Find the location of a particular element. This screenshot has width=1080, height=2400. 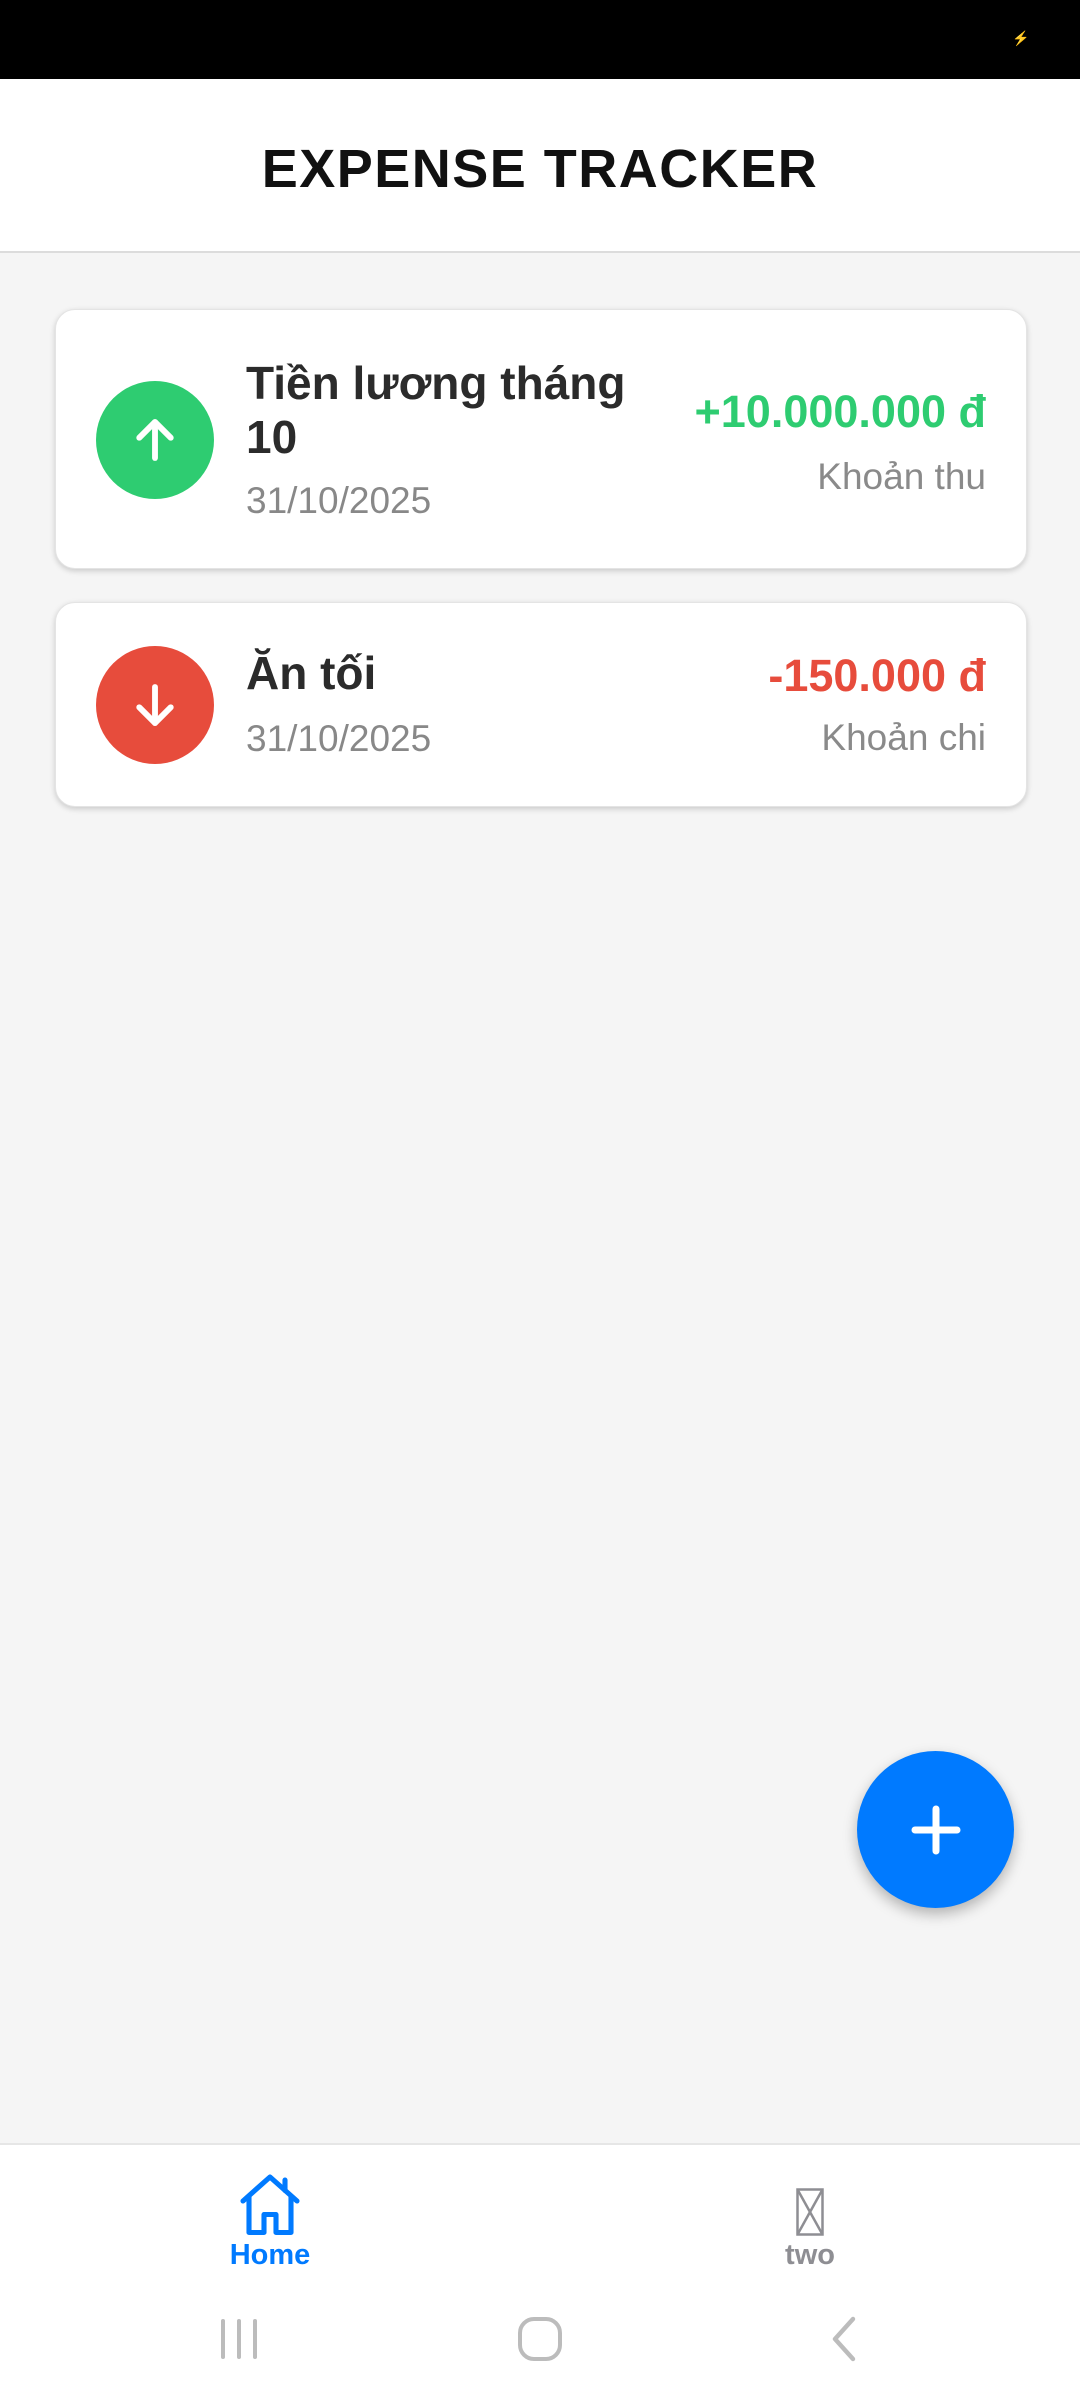

page-title: EXPENSE TRACKER is located at coordinates (540, 169).